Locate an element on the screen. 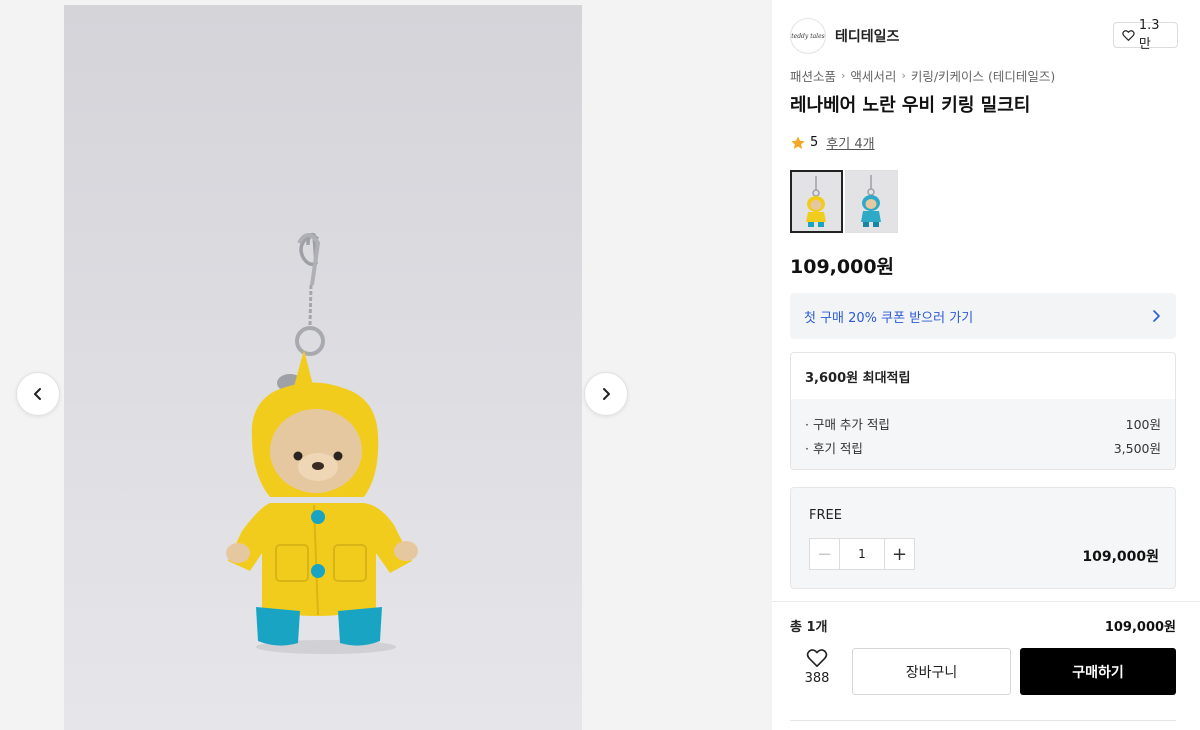  points-label: · 후기 적립 is located at coordinates (834, 448).